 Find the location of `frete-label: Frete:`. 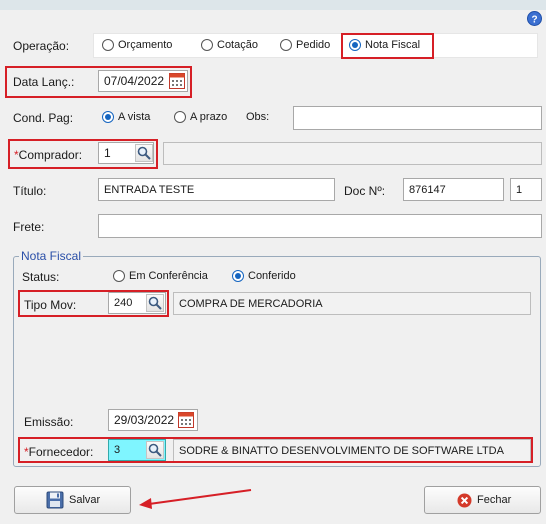

frete-label: Frete: is located at coordinates (29, 227).